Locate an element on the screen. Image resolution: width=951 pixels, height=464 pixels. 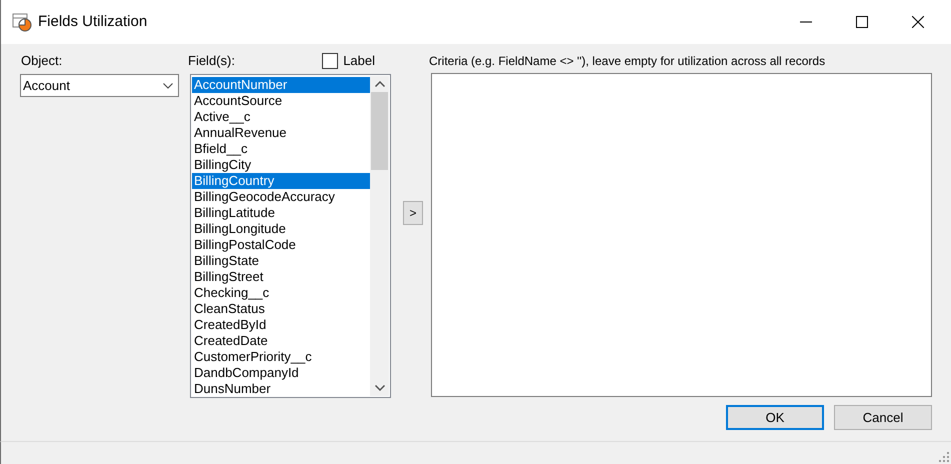
fields-label: Field(s): is located at coordinates (211, 61).